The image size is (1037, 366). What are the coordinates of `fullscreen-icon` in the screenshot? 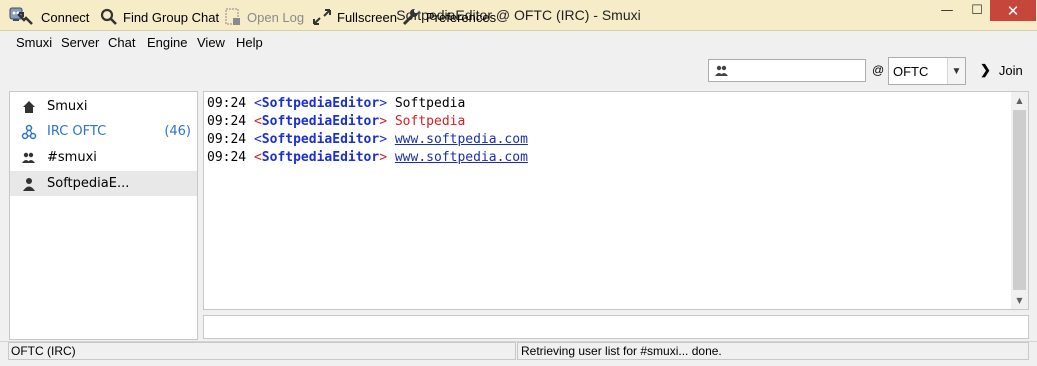 It's located at (322, 17).